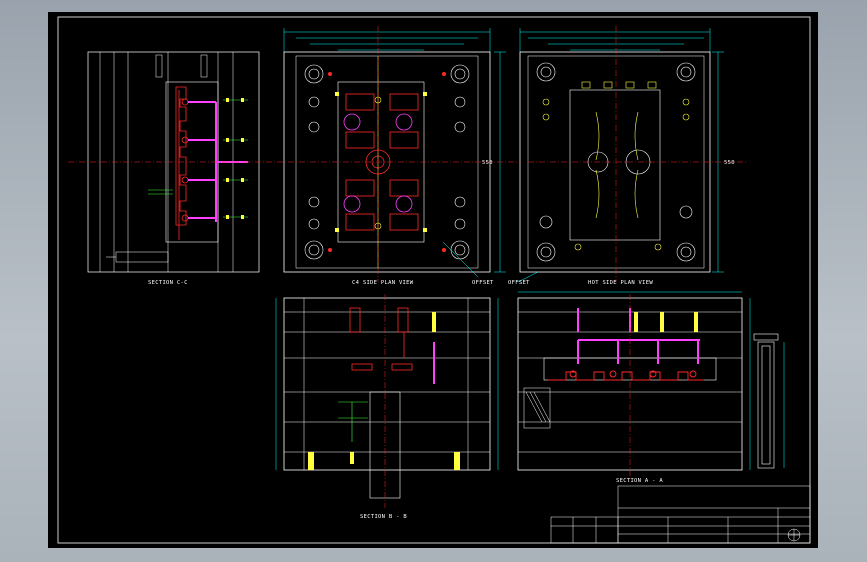  What do you see at coordinates (769, 401) in the screenshot?
I see `side-detail-view` at bounding box center [769, 401].